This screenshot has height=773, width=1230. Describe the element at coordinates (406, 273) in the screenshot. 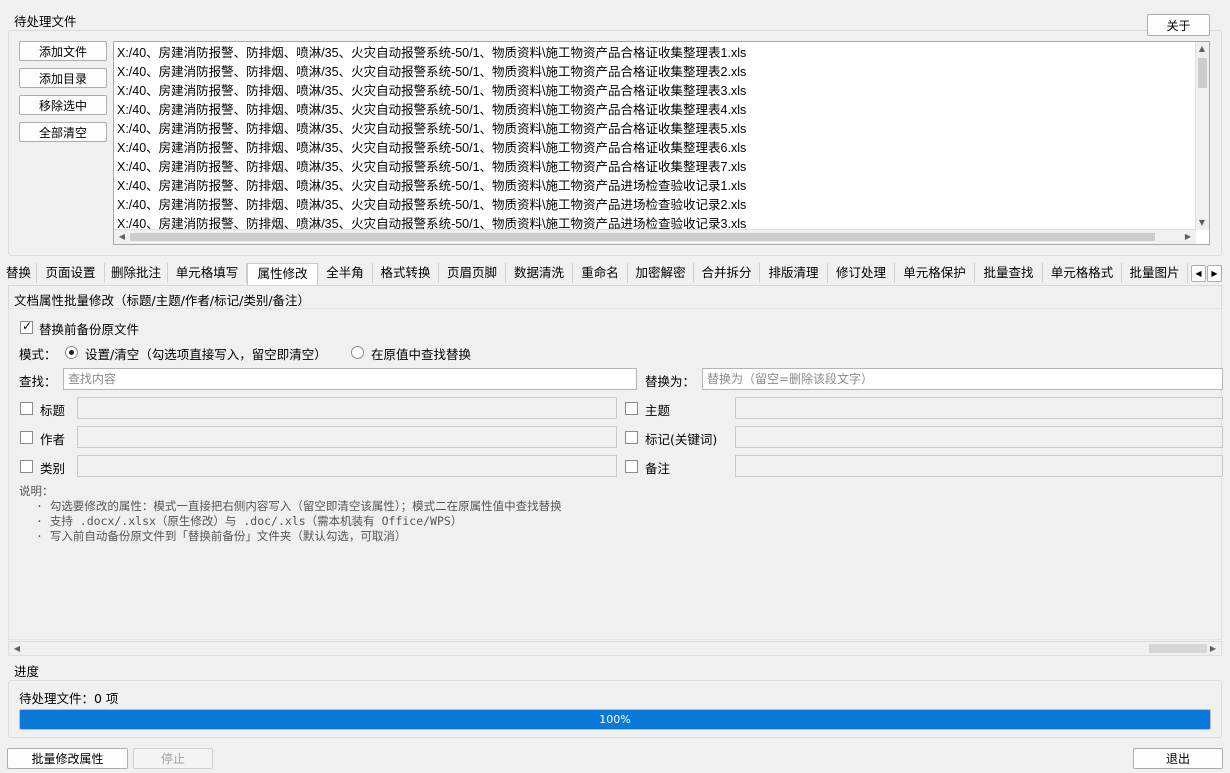

I see `tab-6: 格式转换` at that location.